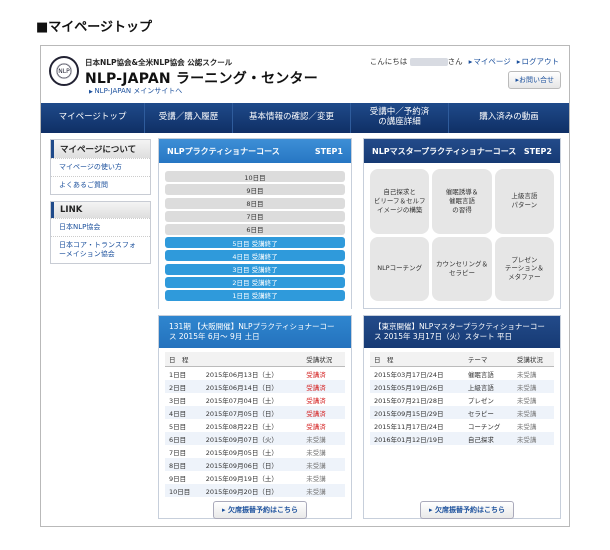 This screenshot has height=550, width=610. What do you see at coordinates (178, 452) in the screenshot?
I see `schedule1-day: 7日目` at bounding box center [178, 452].